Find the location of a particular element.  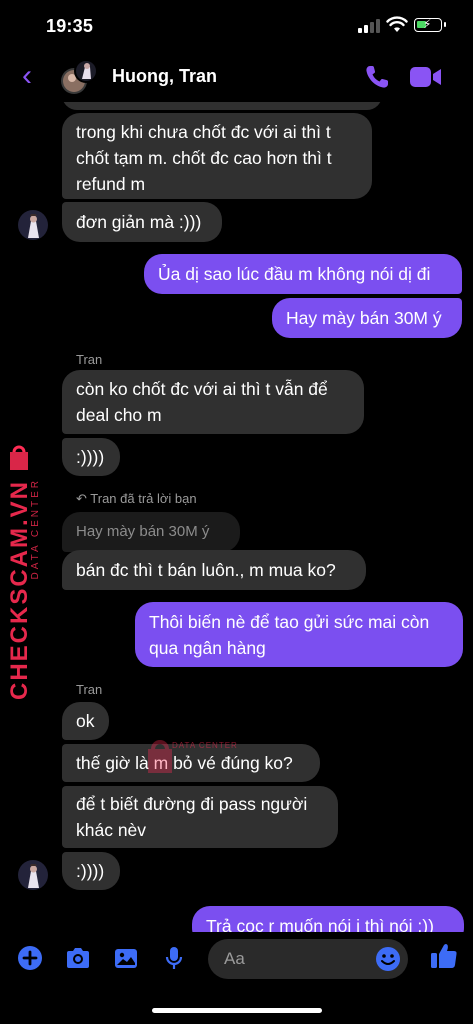

status-bar: 19:35 ⚡ is located at coordinates (236, 26).